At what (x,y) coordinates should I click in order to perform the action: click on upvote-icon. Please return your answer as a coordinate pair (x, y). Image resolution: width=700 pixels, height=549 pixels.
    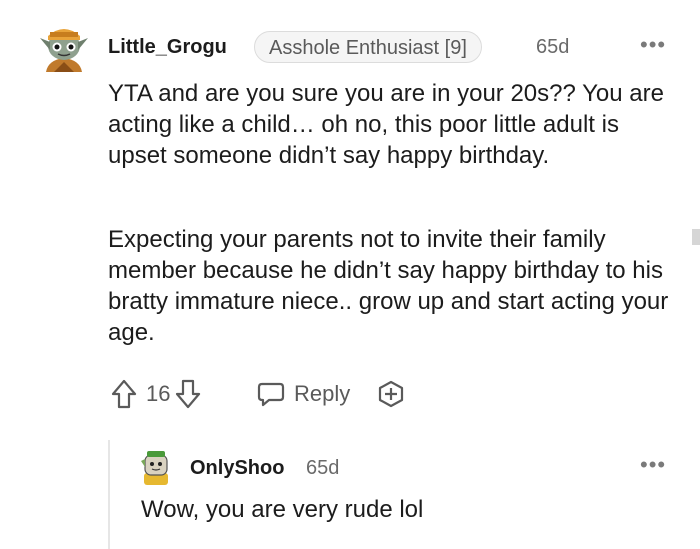
    Looking at the image, I should click on (124, 394).